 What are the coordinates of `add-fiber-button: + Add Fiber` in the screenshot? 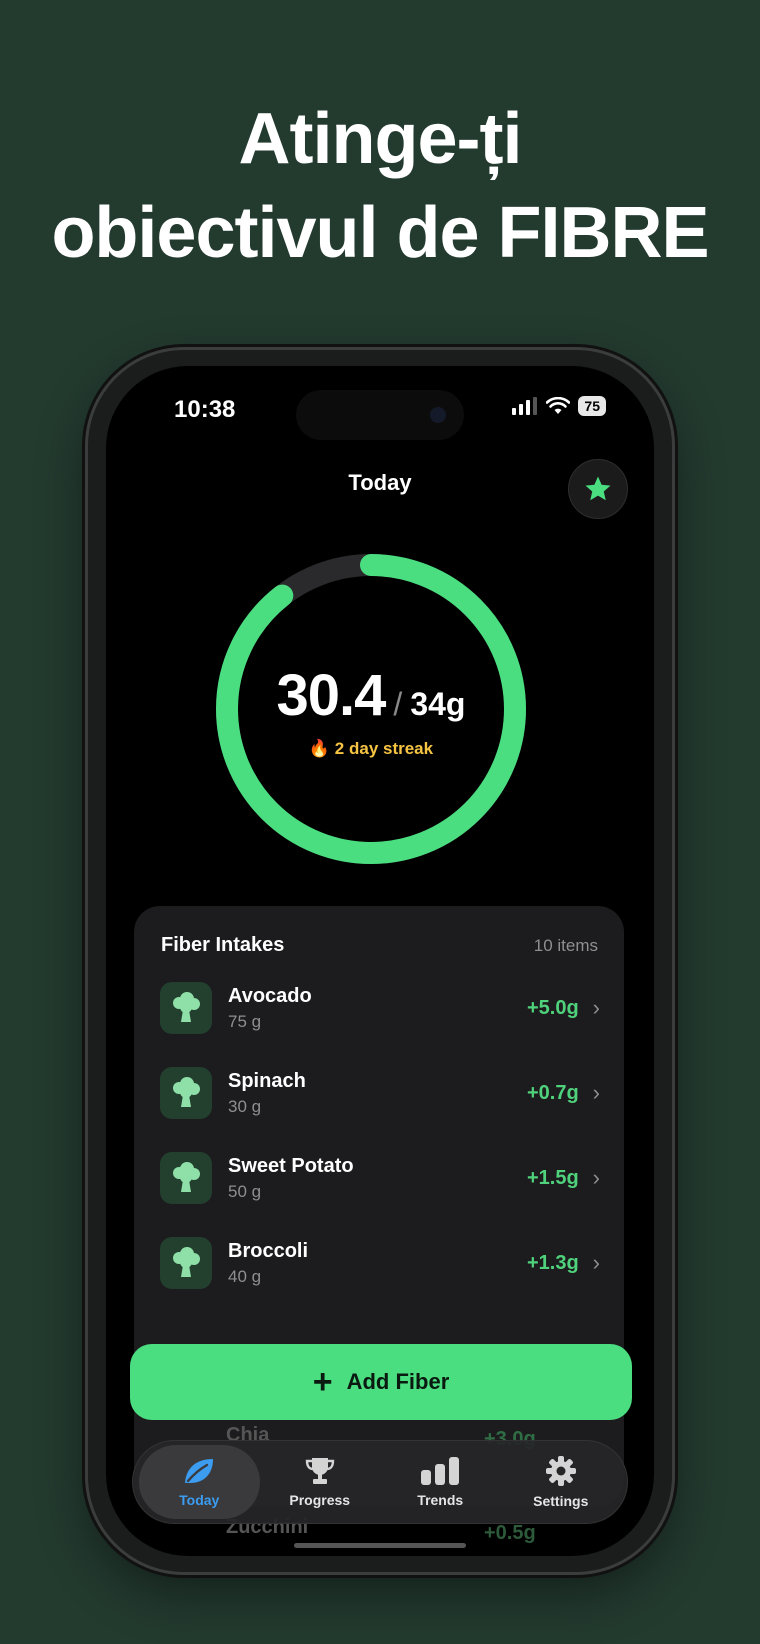 It's located at (381, 1382).